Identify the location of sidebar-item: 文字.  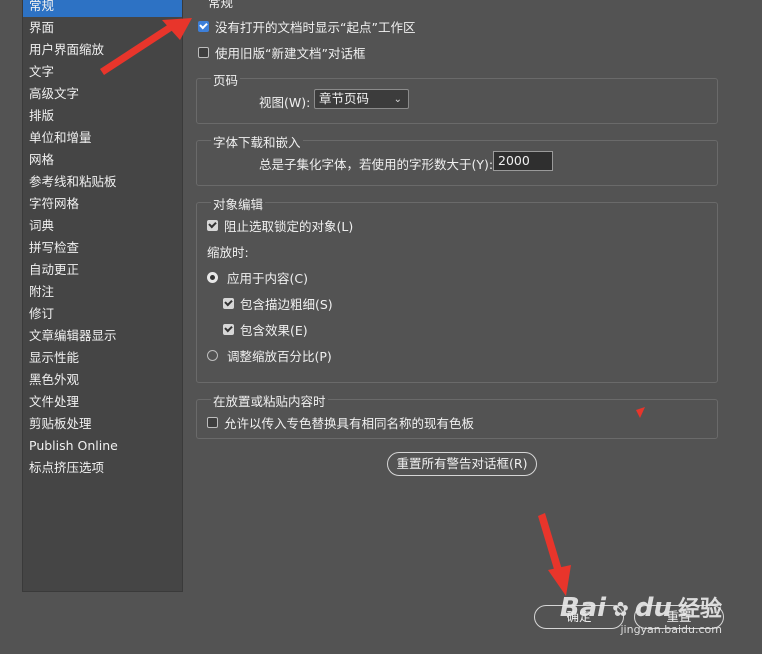
(102, 72).